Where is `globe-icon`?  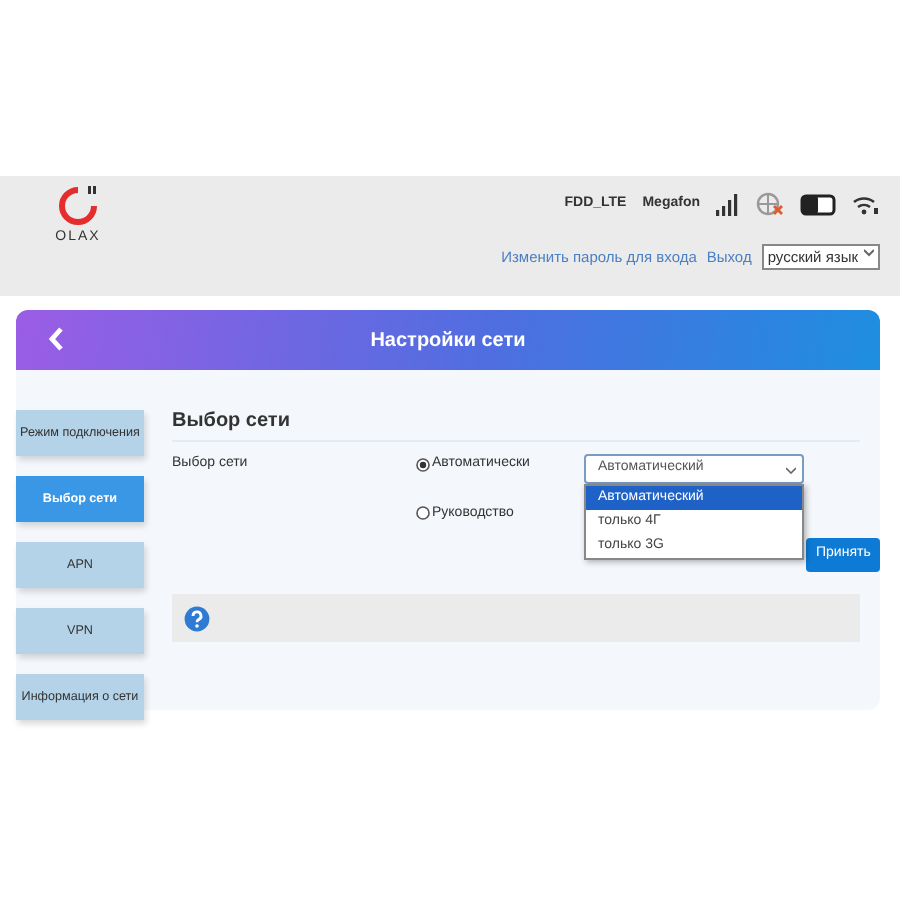 globe-icon is located at coordinates (770, 204).